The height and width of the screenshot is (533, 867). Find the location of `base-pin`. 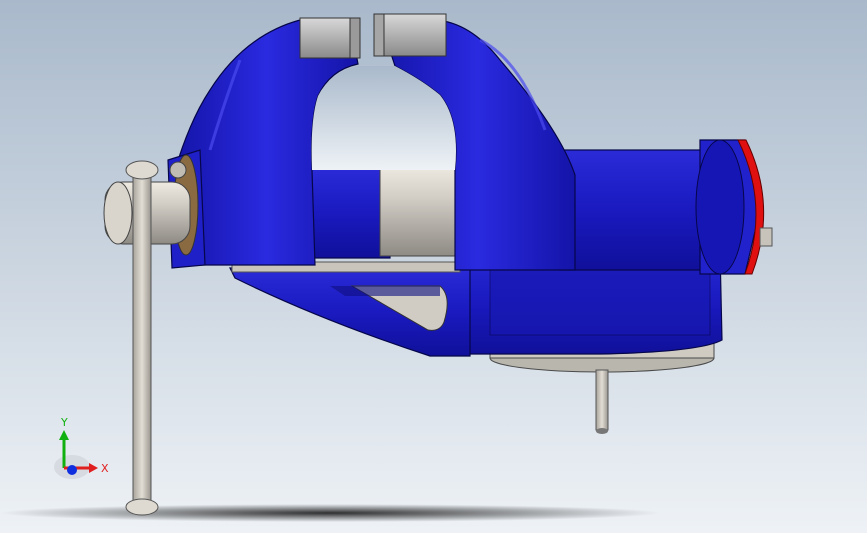

base-pin is located at coordinates (602, 401).